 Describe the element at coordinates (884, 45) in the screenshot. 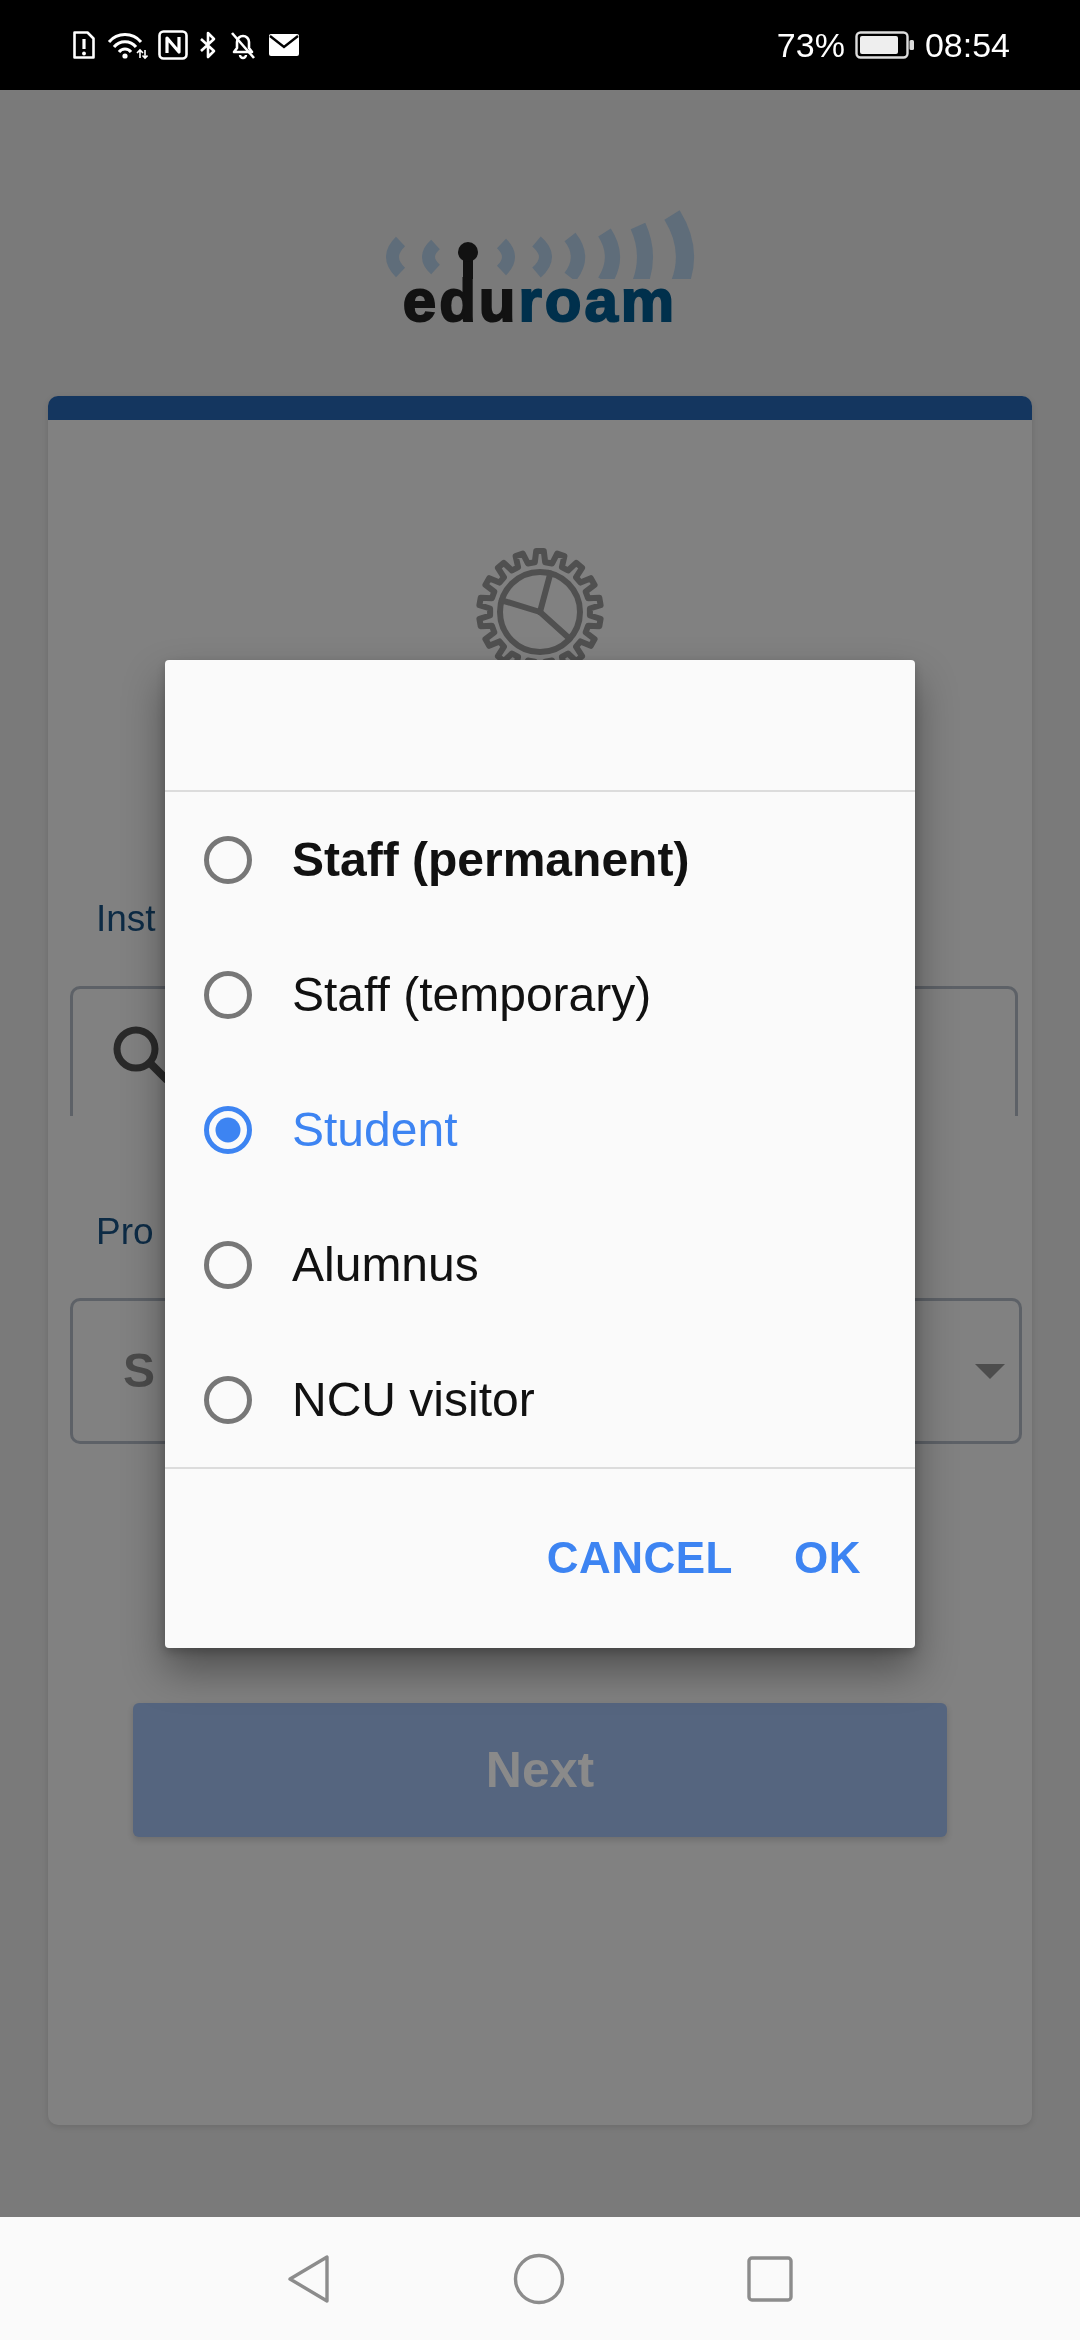

I see `battery-icon` at that location.